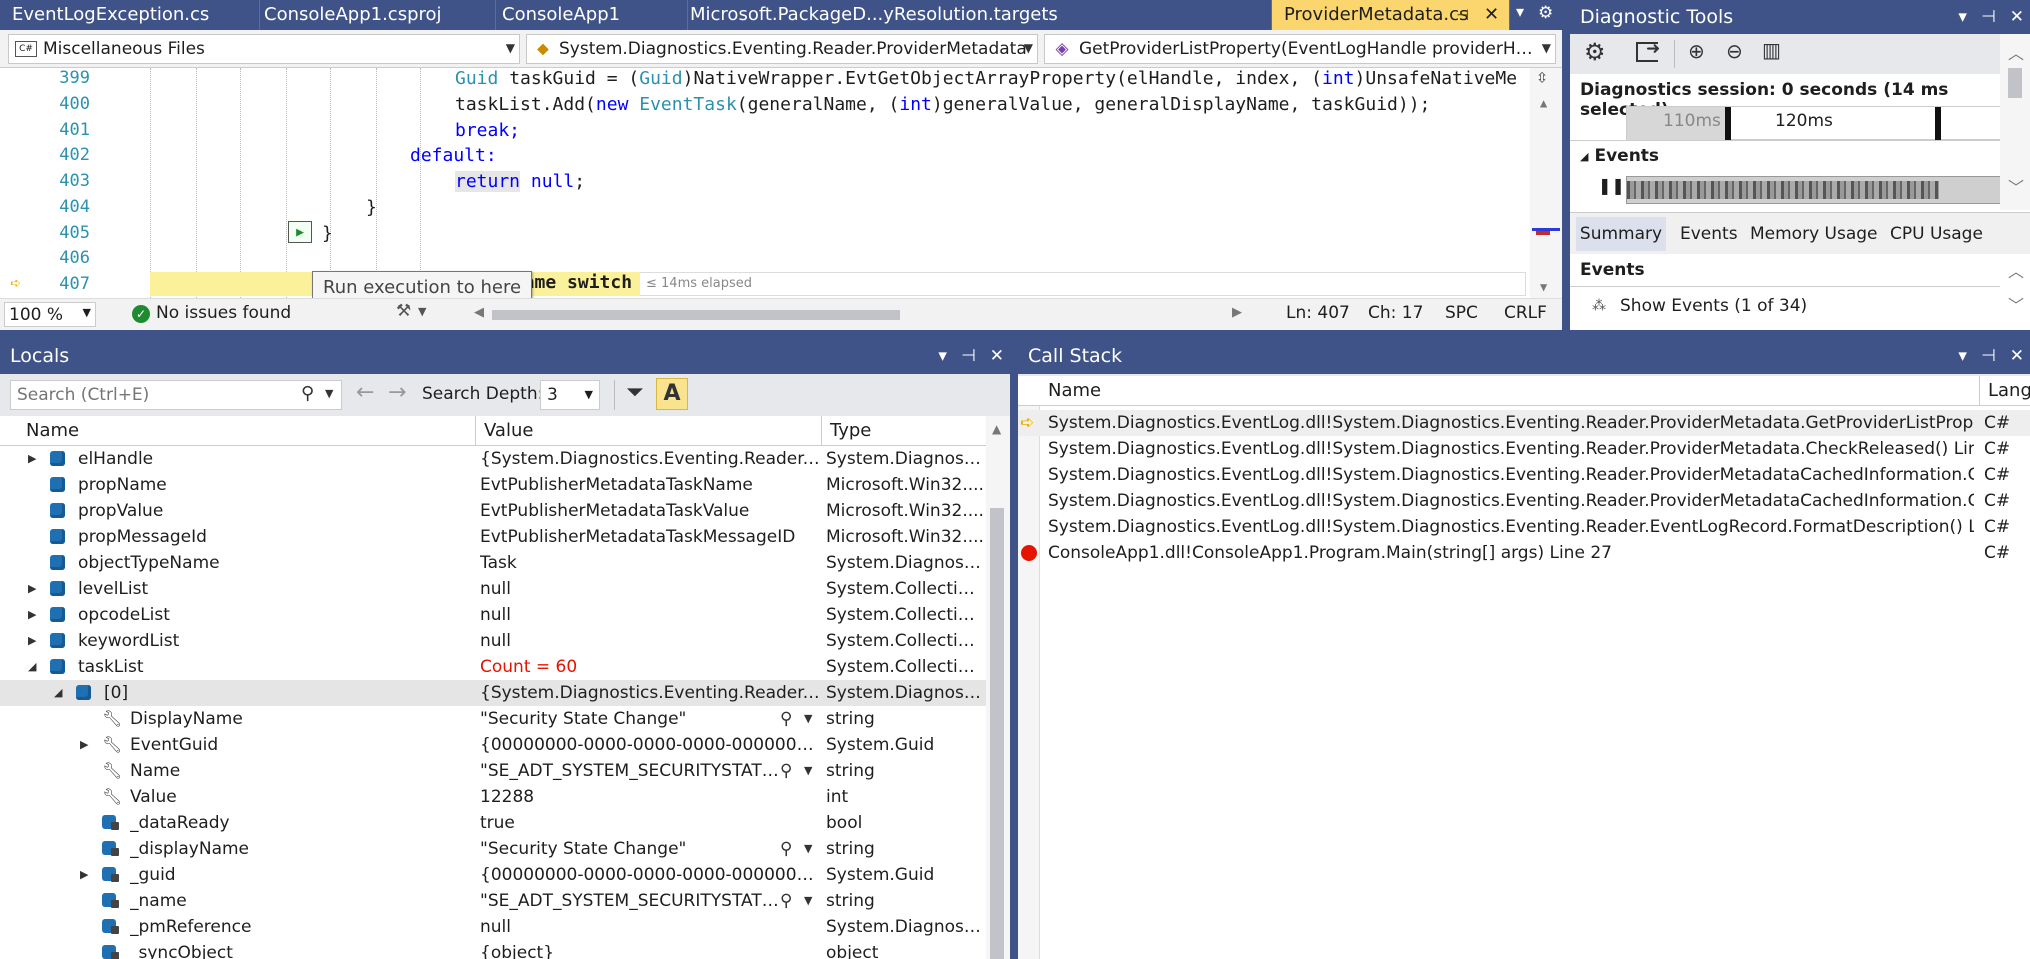 The width and height of the screenshot is (2030, 959). What do you see at coordinates (589, 15) in the screenshot?
I see `tab-consoleapp1: ConsoleApp1` at bounding box center [589, 15].